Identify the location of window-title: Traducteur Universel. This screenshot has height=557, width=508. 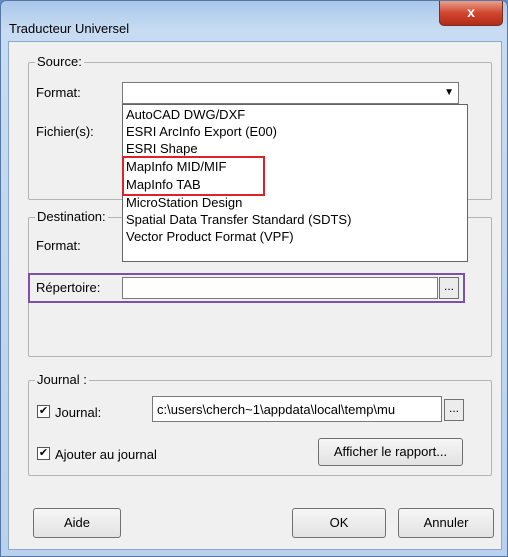
(69, 28).